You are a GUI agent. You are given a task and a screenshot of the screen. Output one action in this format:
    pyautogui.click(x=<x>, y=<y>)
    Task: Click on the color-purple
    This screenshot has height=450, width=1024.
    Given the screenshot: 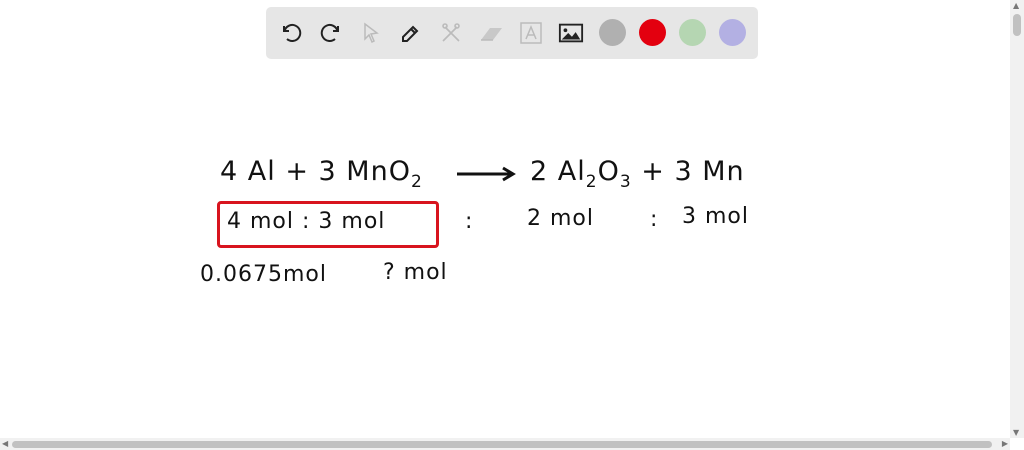 What is the action you would take?
    pyautogui.click(x=732, y=32)
    